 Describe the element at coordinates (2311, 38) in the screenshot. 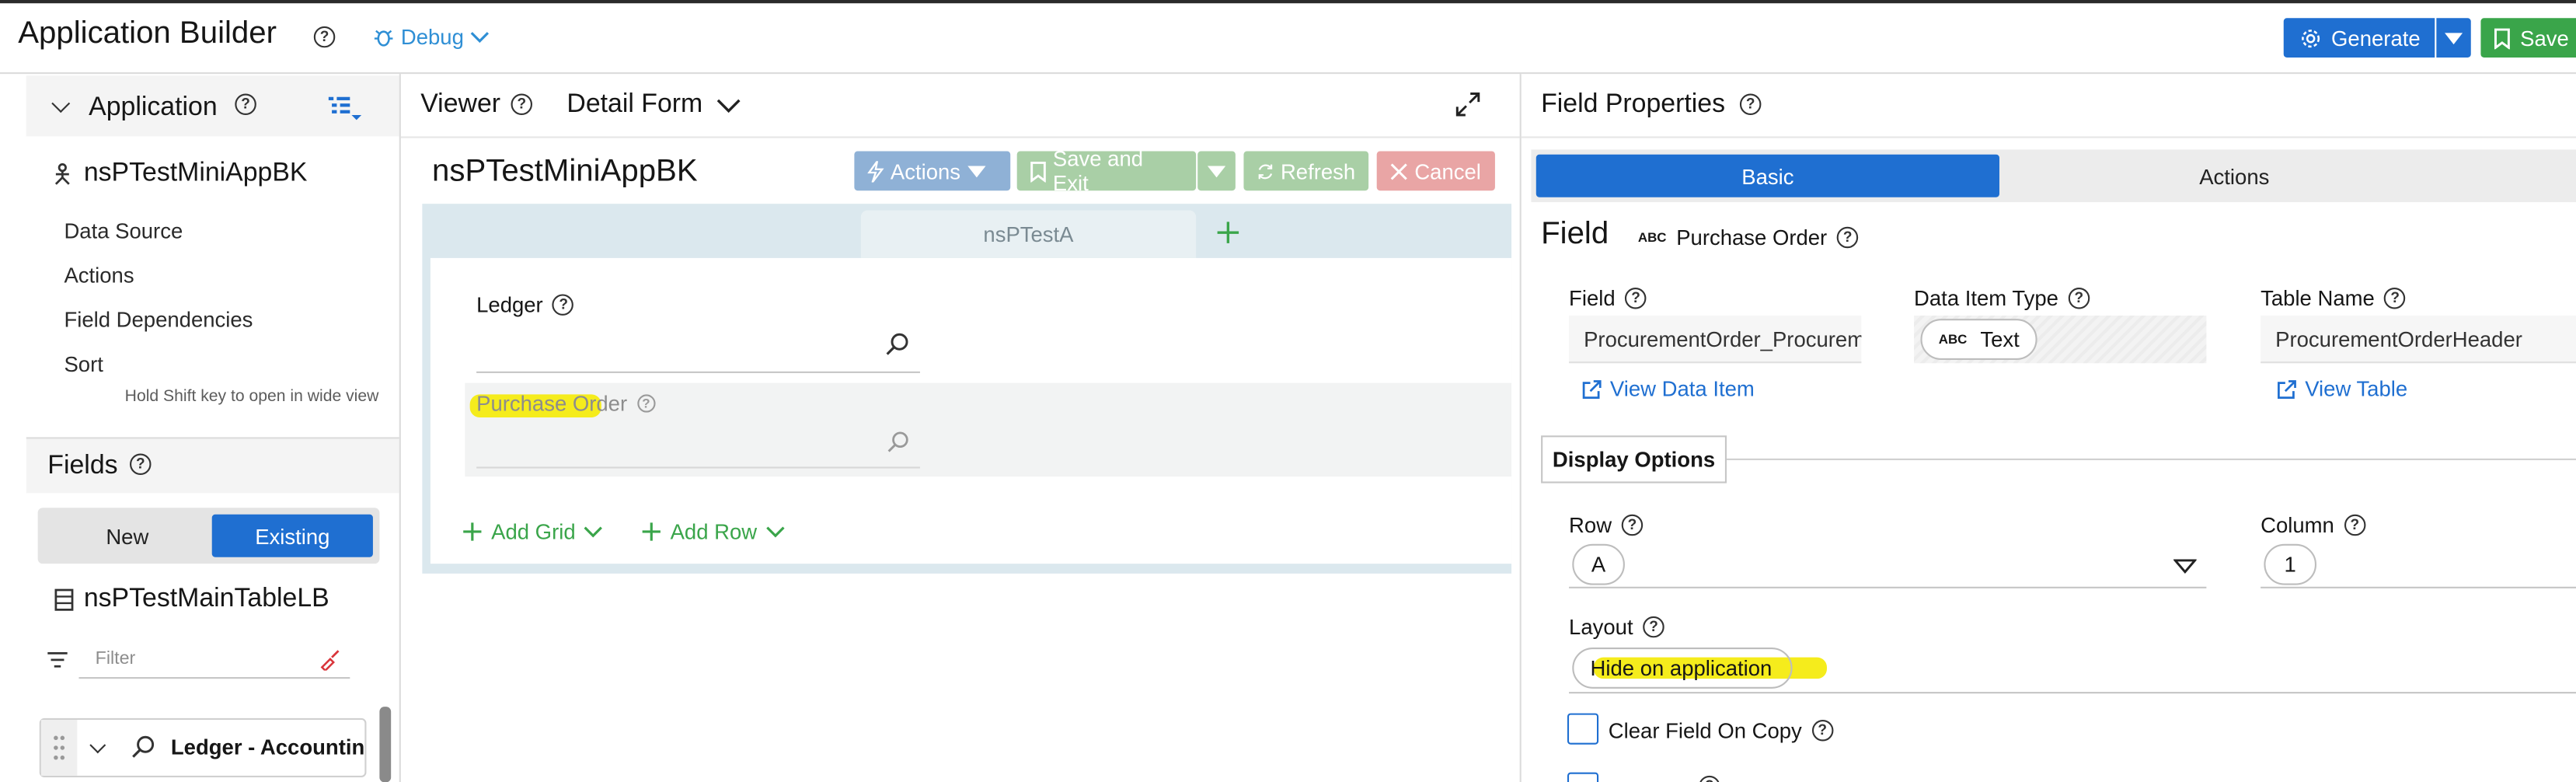

I see `gear-icon` at that location.